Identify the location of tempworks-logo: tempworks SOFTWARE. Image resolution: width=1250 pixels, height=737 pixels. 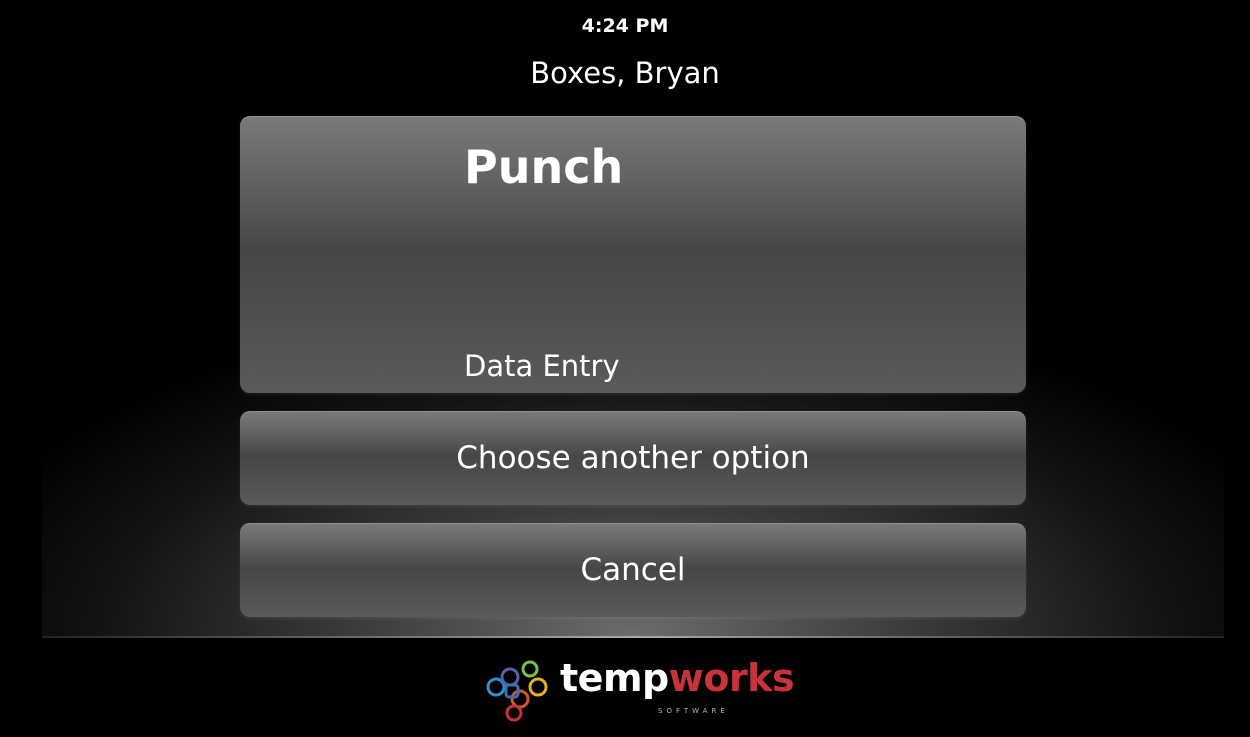
(637, 690).